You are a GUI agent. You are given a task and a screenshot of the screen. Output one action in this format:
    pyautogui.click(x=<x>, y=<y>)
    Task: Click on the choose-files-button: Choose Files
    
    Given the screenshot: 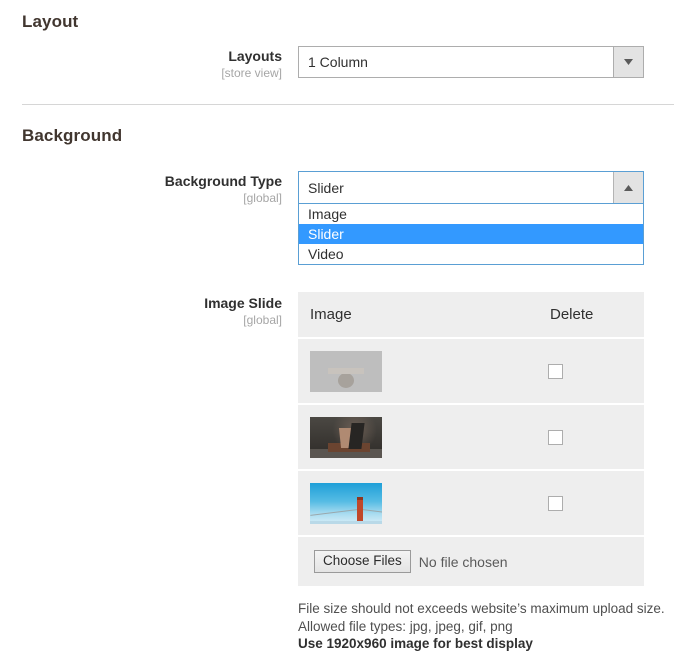 What is the action you would take?
    pyautogui.click(x=362, y=561)
    